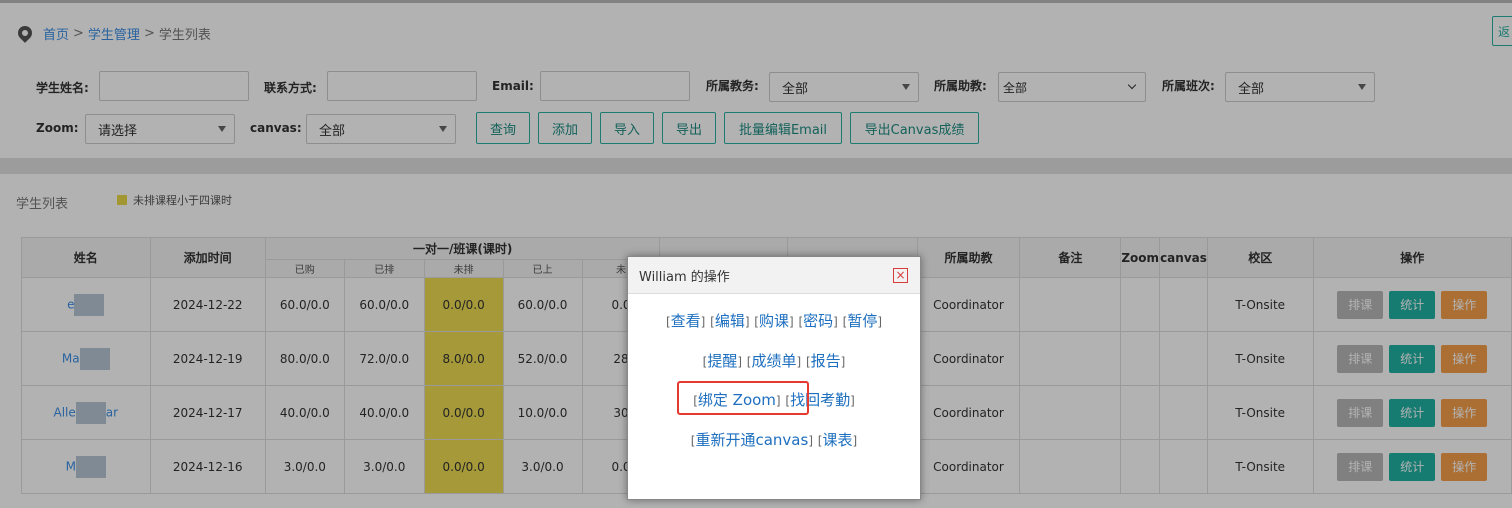 The width and height of the screenshot is (1512, 508). What do you see at coordinates (818, 321) in the screenshot?
I see `password-link: 密码` at bounding box center [818, 321].